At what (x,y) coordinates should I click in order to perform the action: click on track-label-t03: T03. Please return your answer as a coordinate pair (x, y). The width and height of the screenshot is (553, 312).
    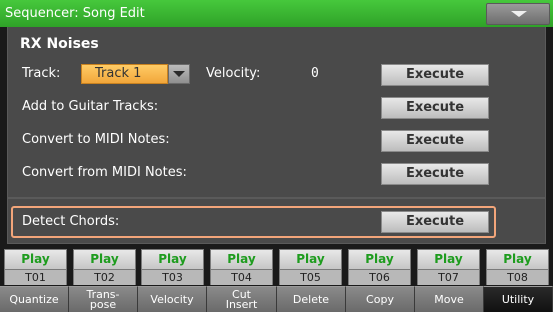
    Looking at the image, I should click on (172, 277).